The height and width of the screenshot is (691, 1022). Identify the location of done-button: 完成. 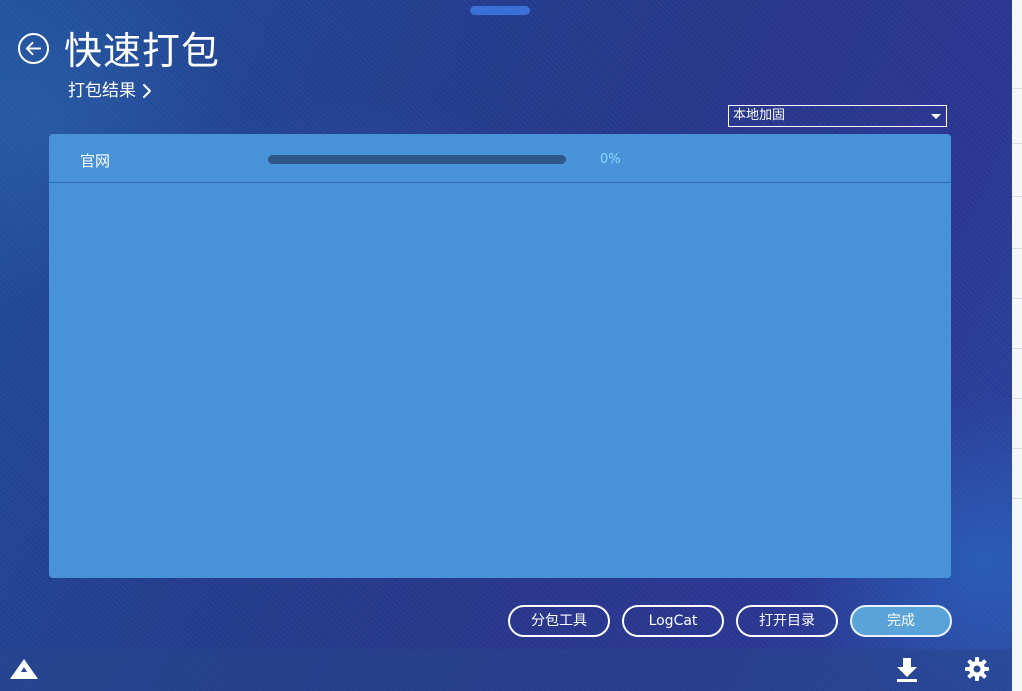
(901, 621).